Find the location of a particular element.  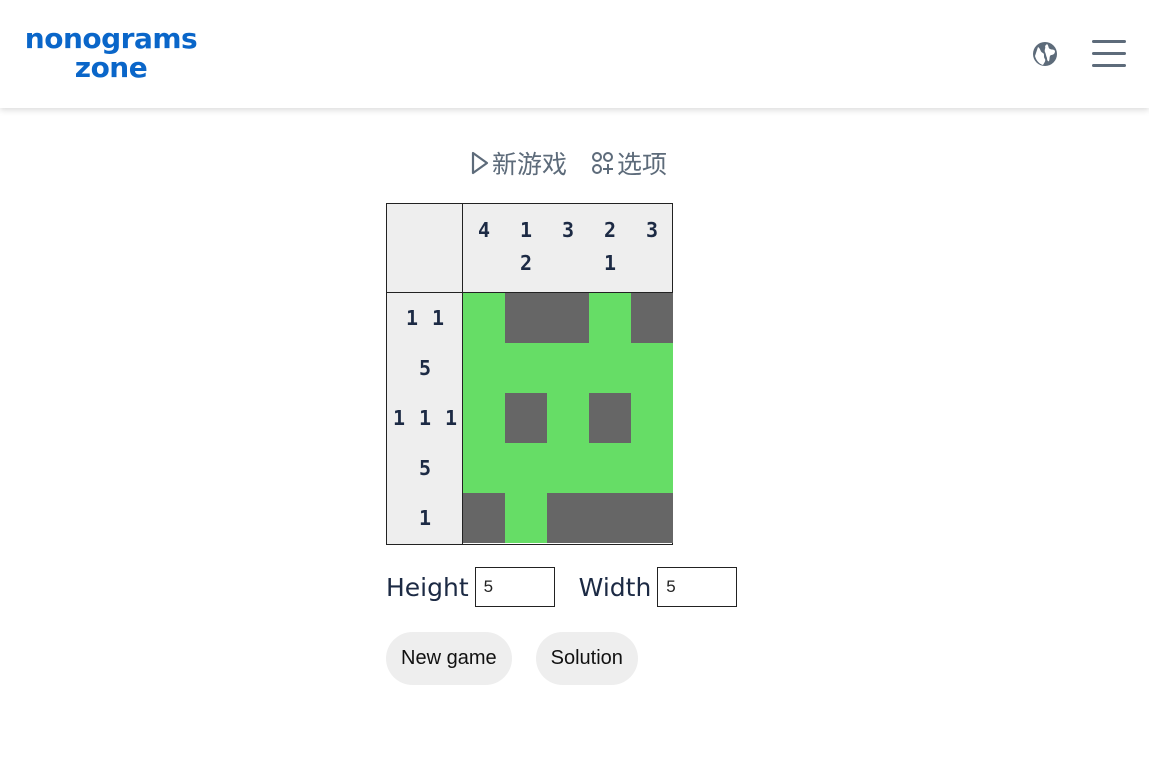

options-link: 选项 is located at coordinates (629, 163).